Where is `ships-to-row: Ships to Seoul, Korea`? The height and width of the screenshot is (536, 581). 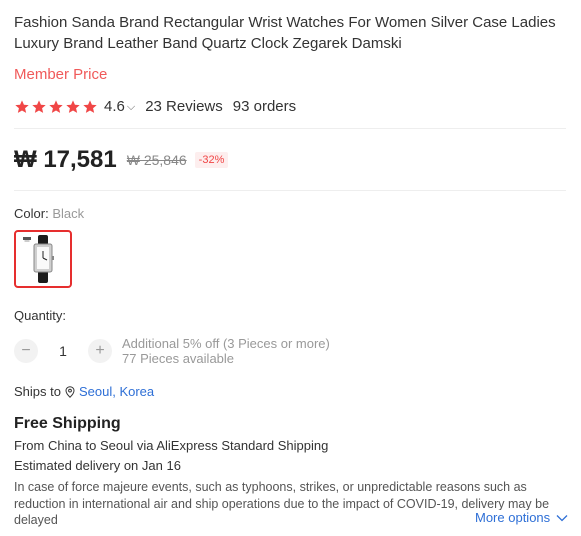
ships-to-row: Ships to Seoul, Korea is located at coordinates (84, 391).